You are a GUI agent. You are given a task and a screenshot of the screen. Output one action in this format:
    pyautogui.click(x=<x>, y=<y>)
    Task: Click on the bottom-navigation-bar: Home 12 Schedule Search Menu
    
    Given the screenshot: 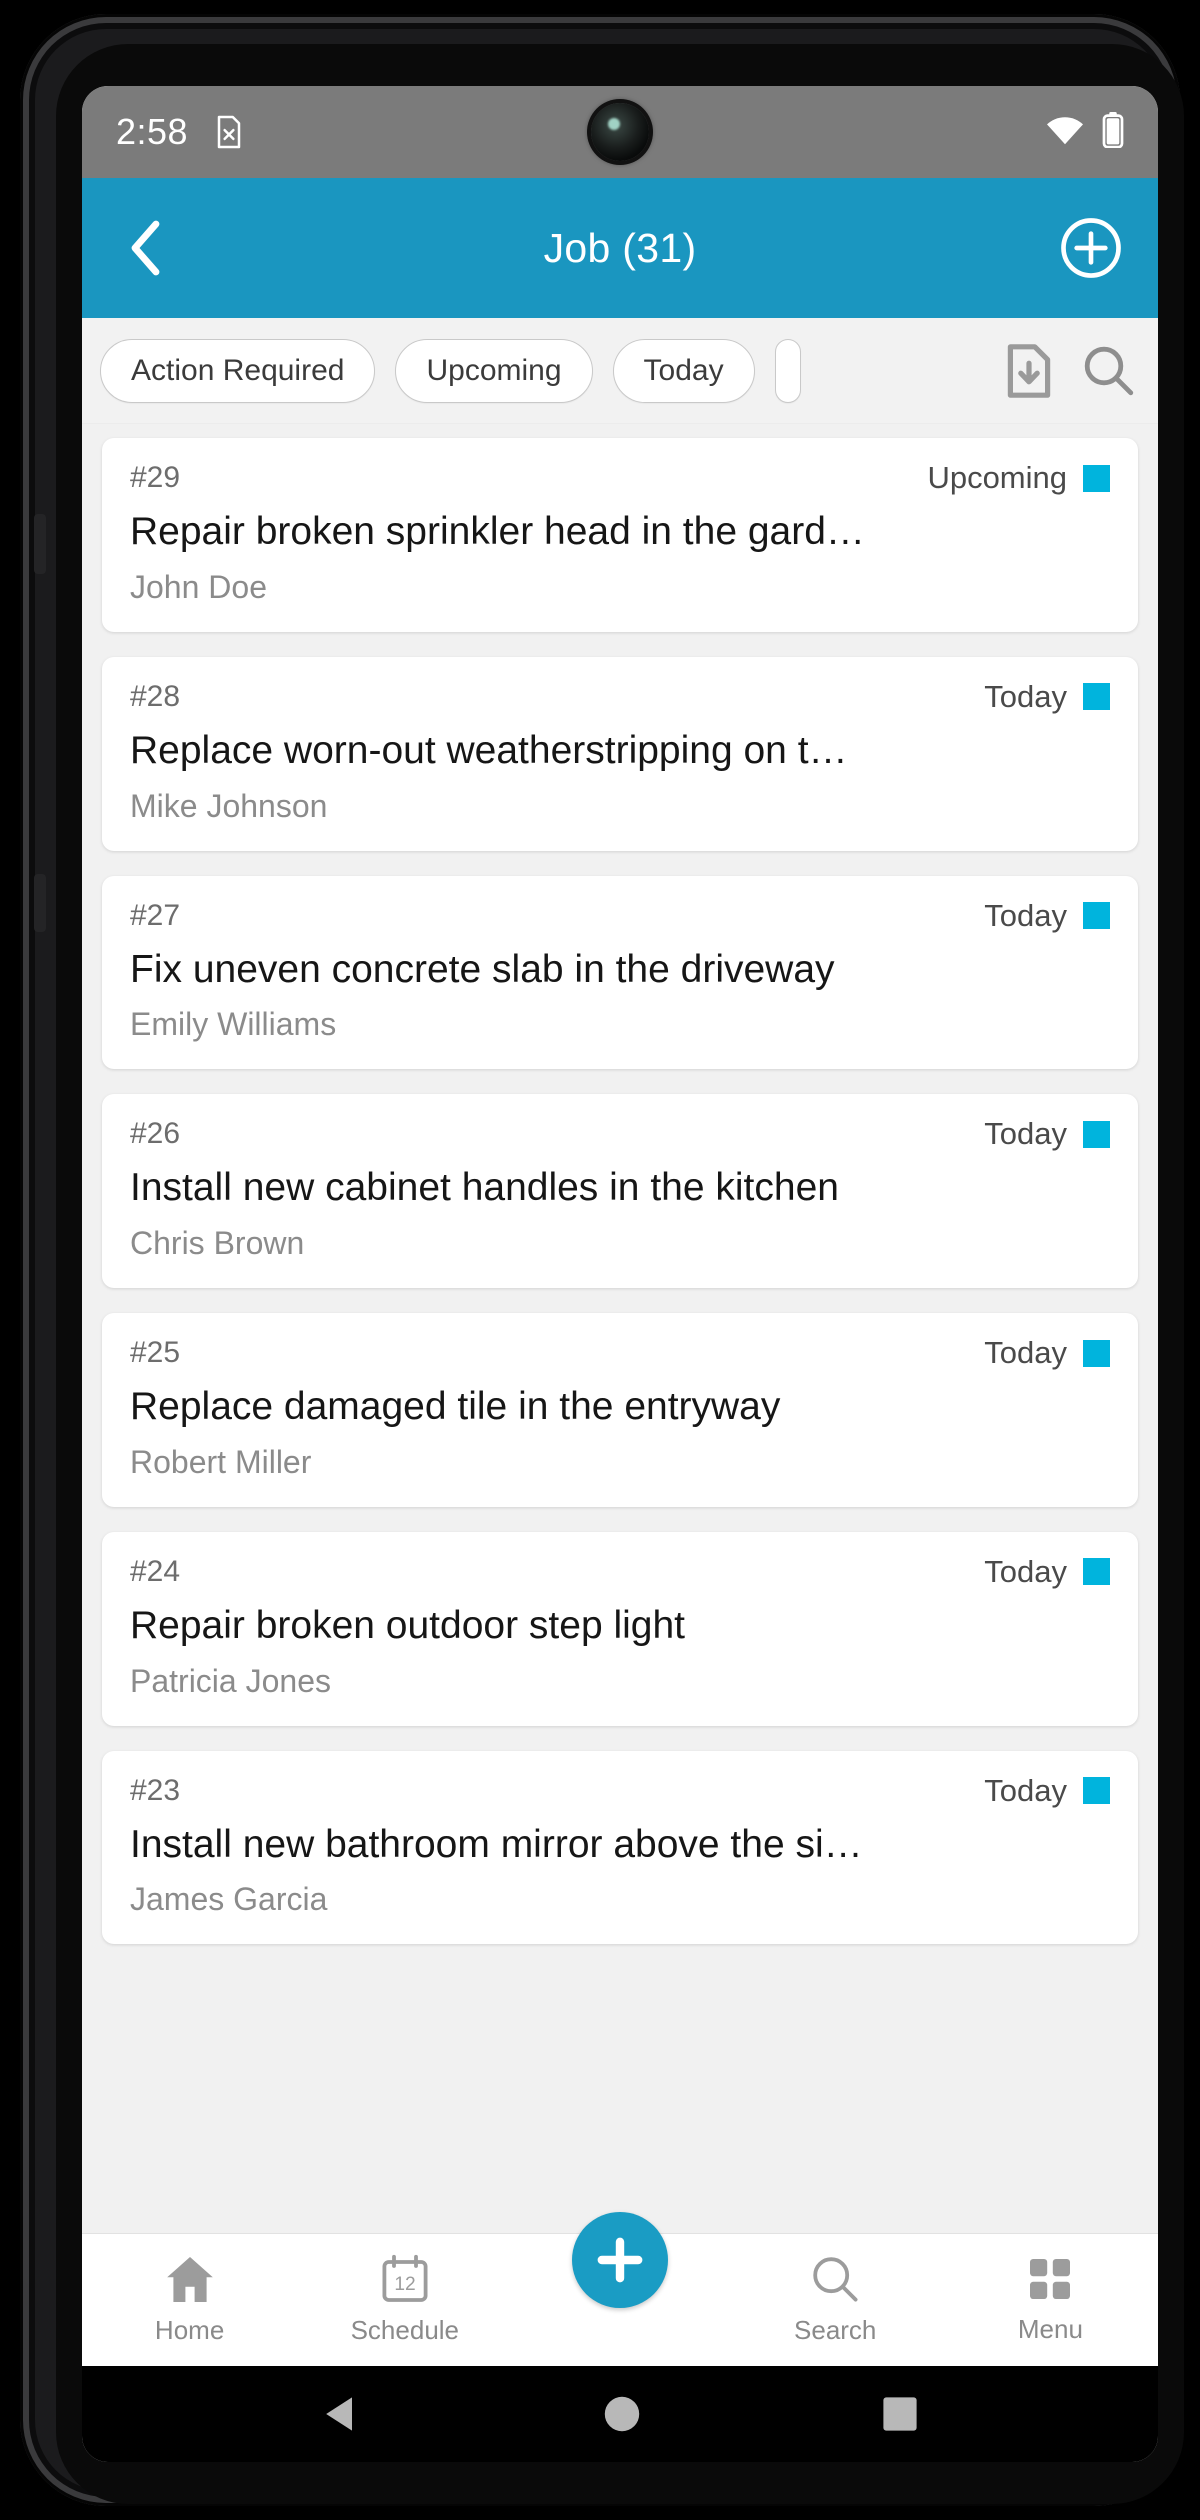 What is the action you would take?
    pyautogui.click(x=620, y=2289)
    